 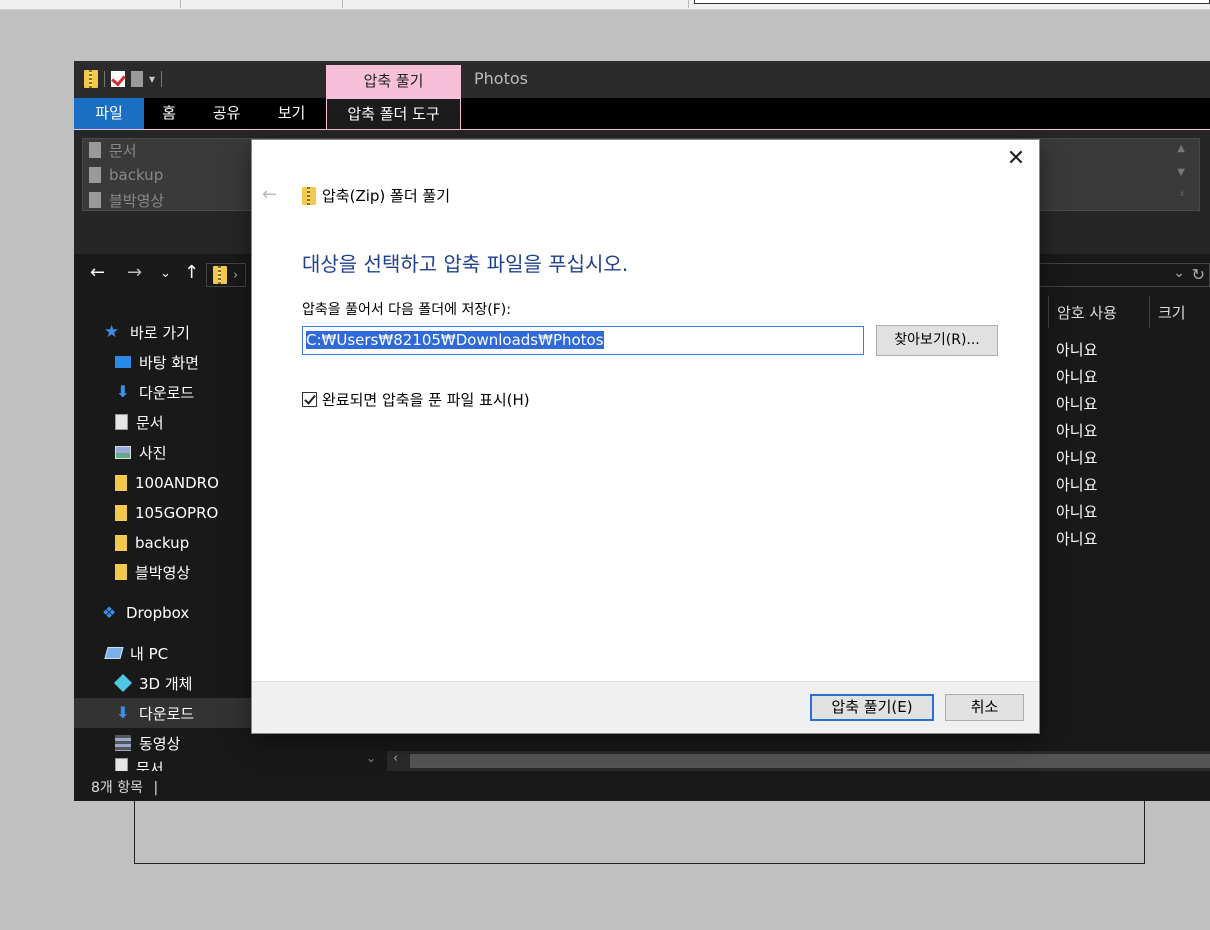 I want to click on window-title: Photos, so click(x=501, y=78).